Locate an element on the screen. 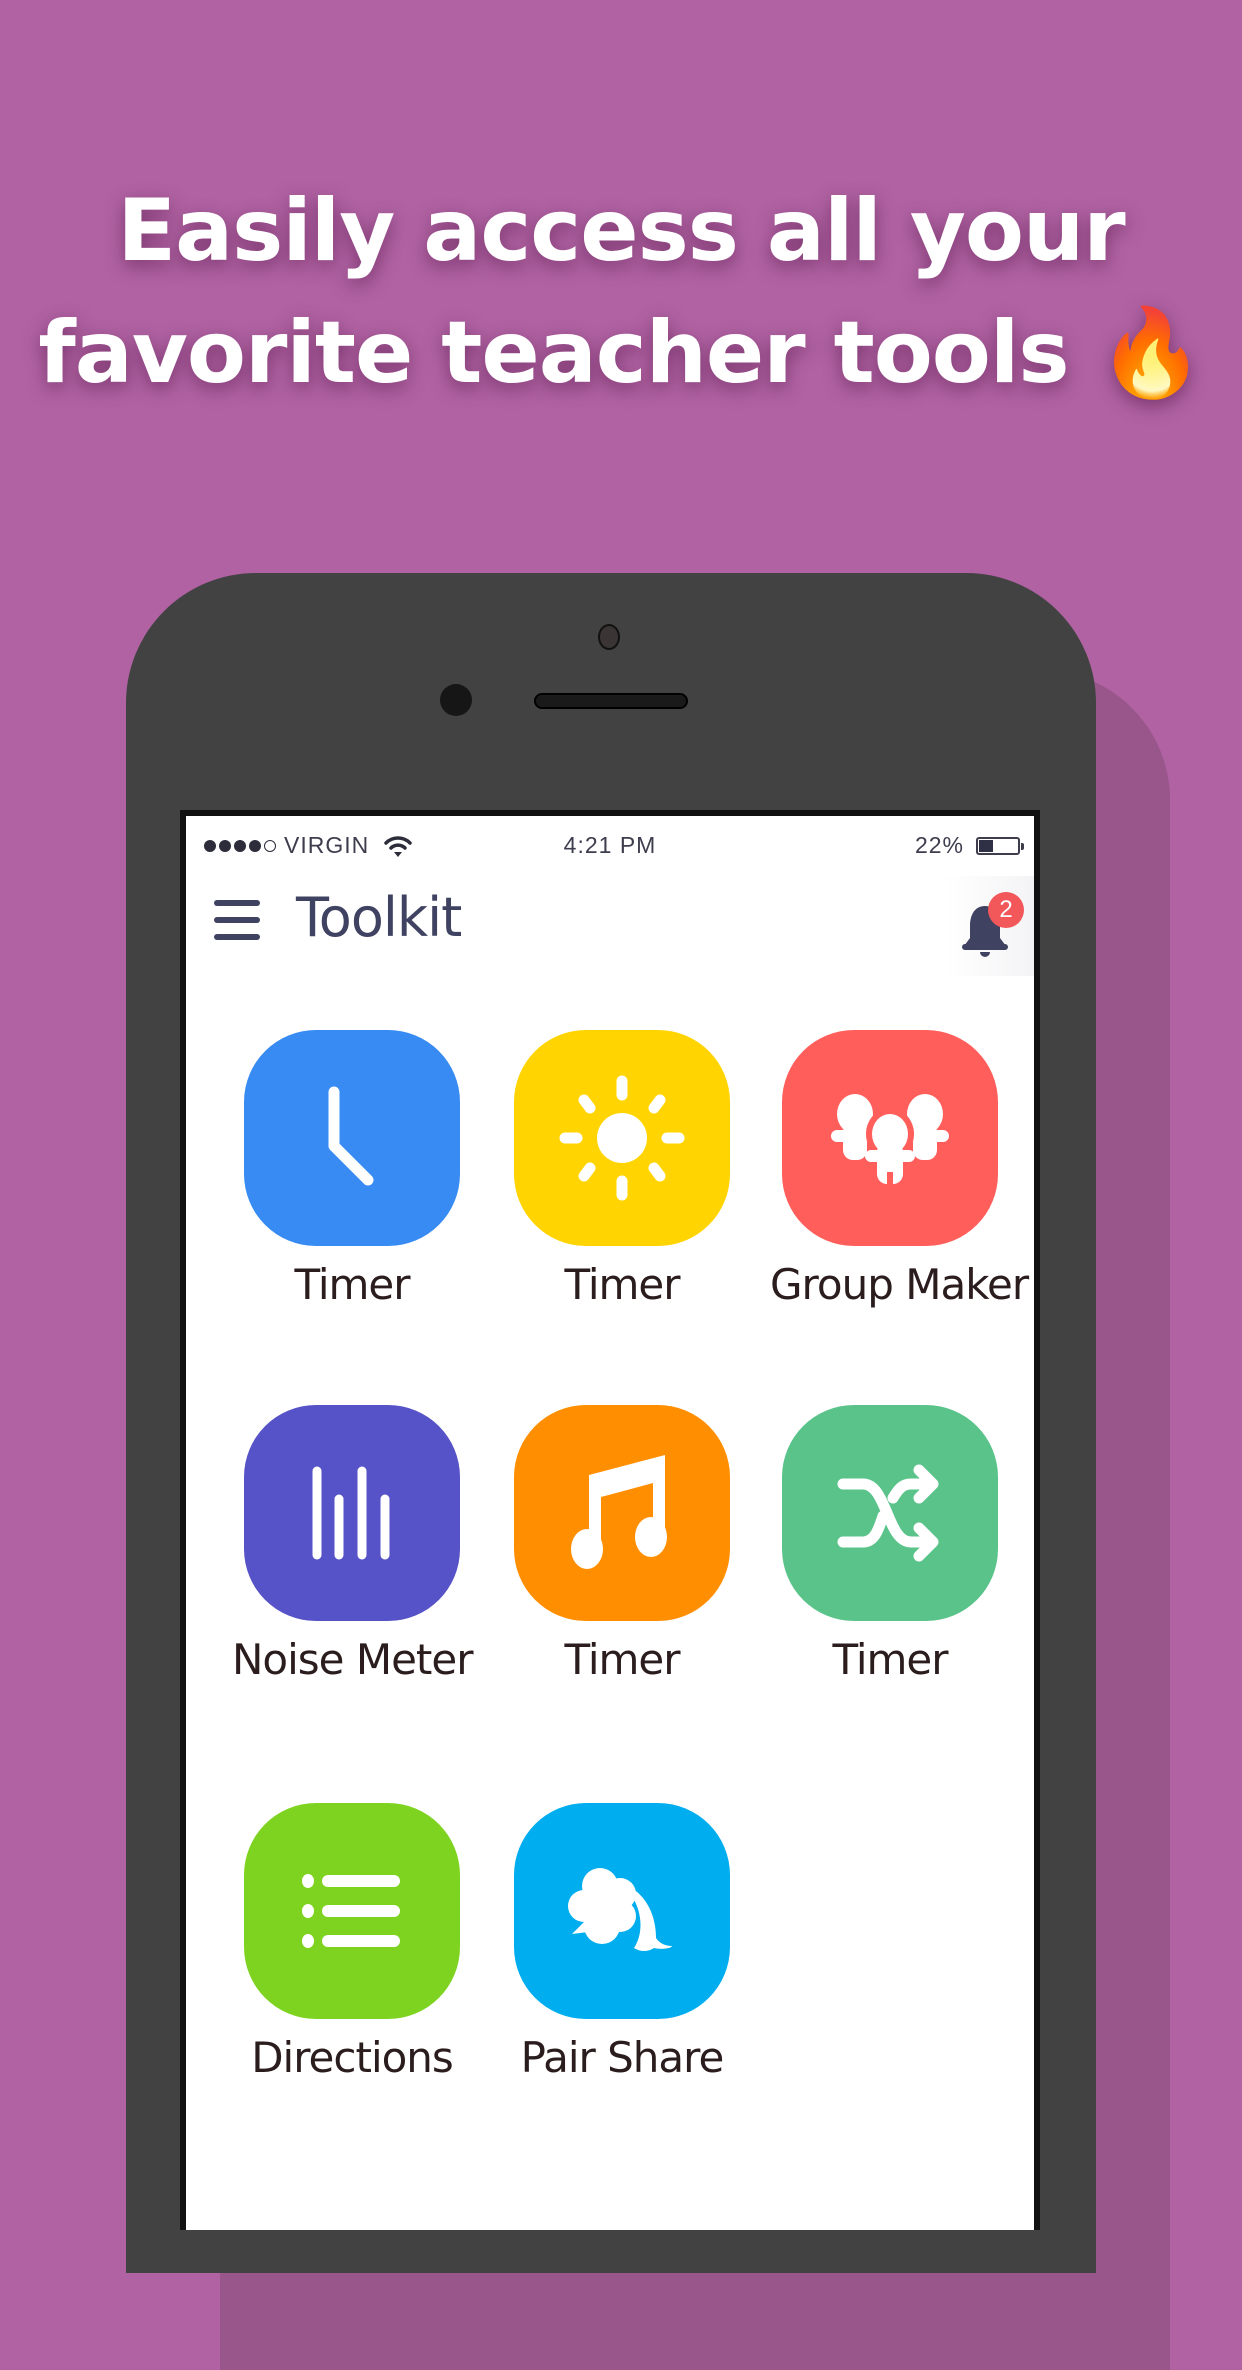  shuffle-icon is located at coordinates (888, 1513).